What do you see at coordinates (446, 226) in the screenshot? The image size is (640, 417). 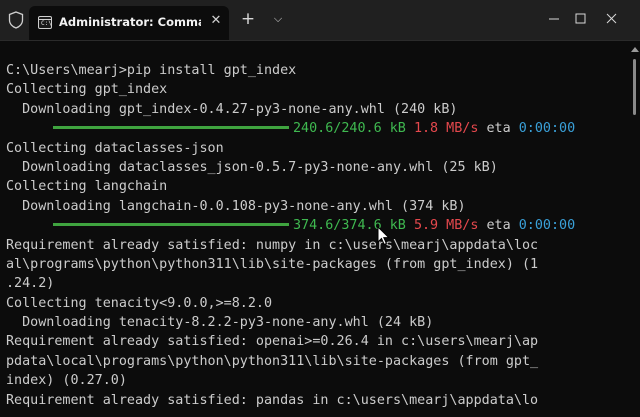 I see `download-speed: 5.9 MB/s` at bounding box center [446, 226].